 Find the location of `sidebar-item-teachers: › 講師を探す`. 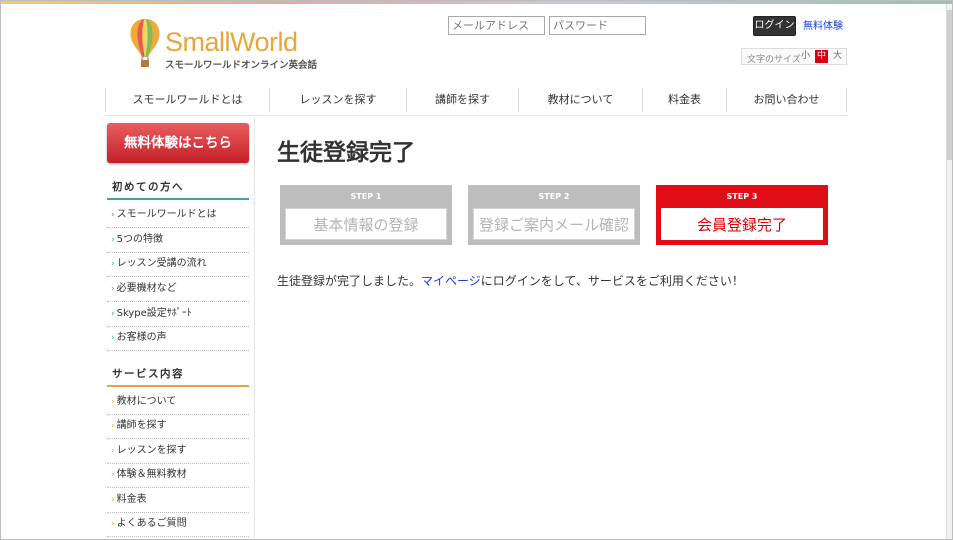

sidebar-item-teachers: › 講師を探す is located at coordinates (178, 426).